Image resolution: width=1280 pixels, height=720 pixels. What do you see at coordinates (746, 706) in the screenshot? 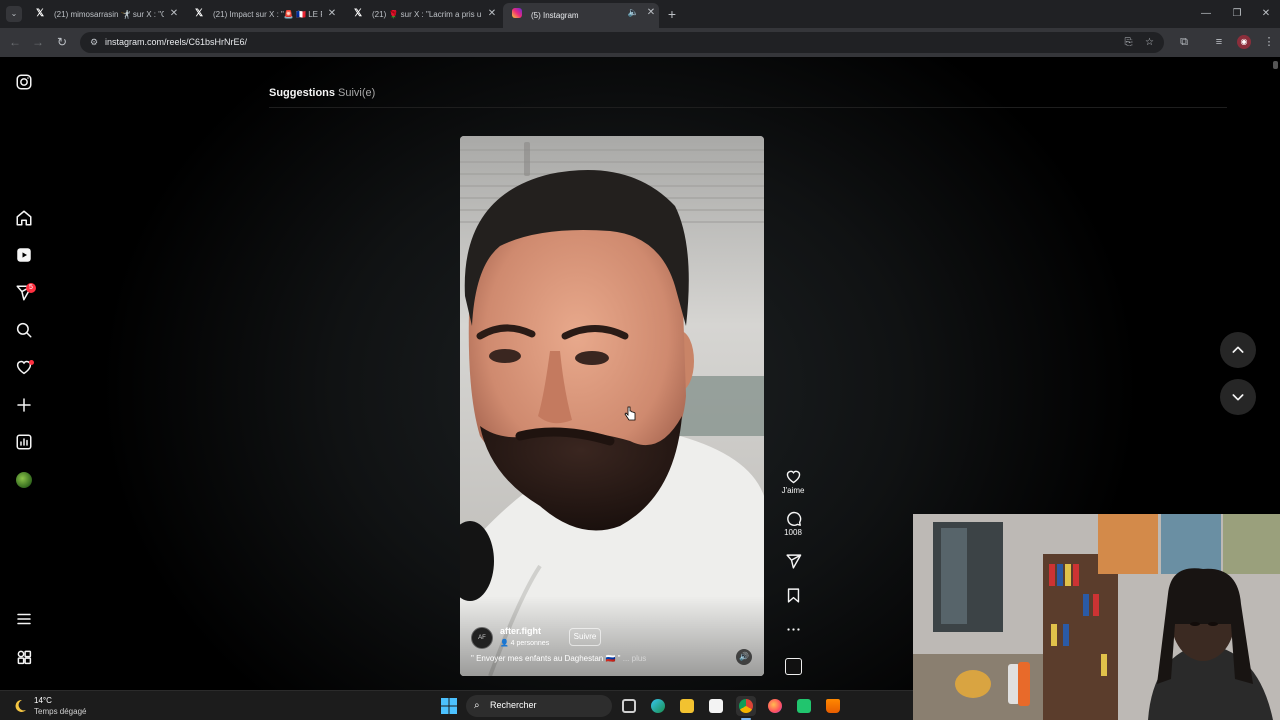
I see `chrome-browser-icon` at bounding box center [746, 706].